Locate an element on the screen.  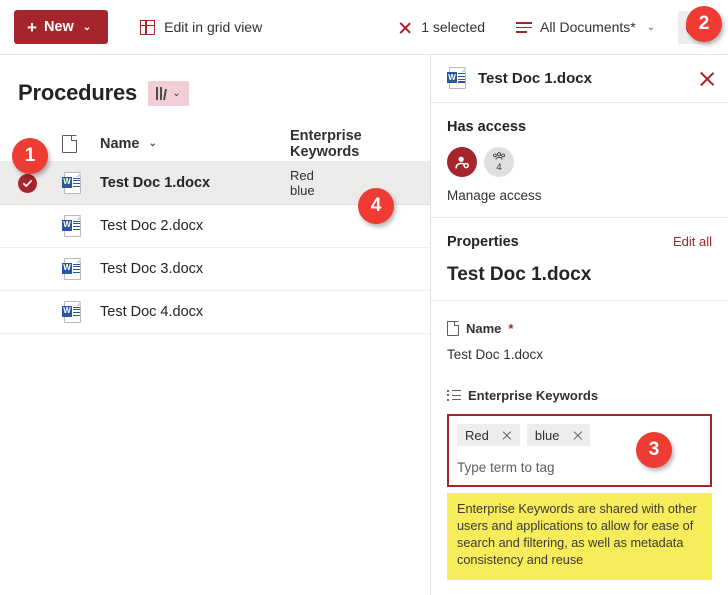
callout-badge-4: 4 is located at coordinates (376, 206).